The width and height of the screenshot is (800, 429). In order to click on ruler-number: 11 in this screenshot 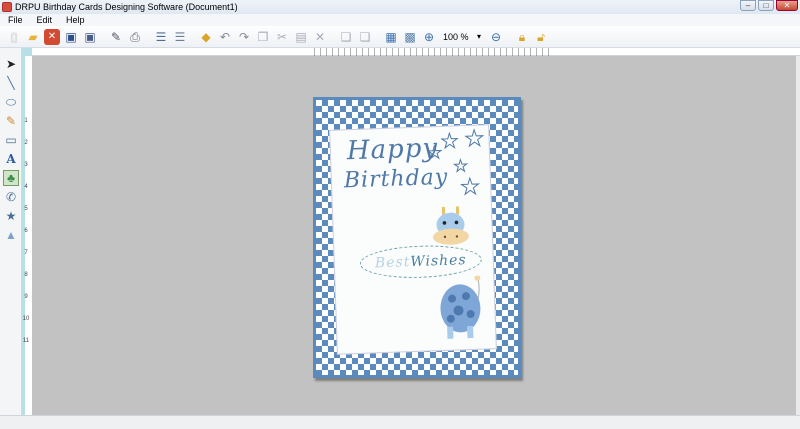, I will do `click(26, 341)`.